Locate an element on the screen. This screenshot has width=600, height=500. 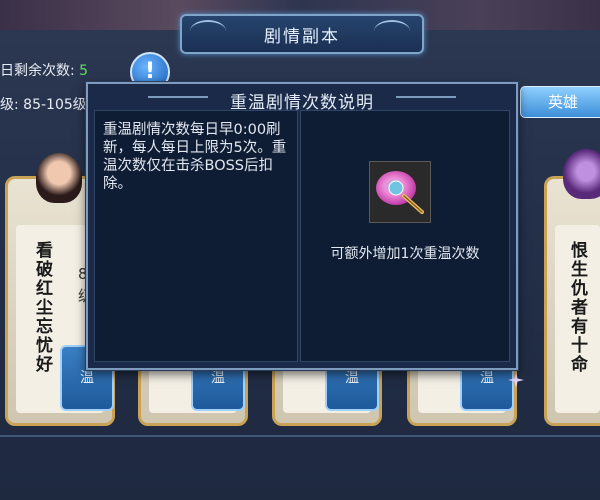
monster-portrait is located at coordinates (581, 174).